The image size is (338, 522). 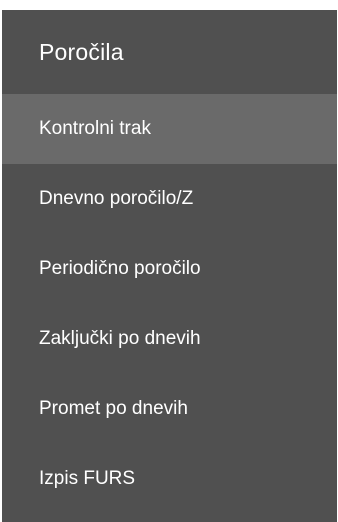 What do you see at coordinates (169, 409) in the screenshot?
I see `menu-item-promet-po-dnevih: Promet po dnevih` at bounding box center [169, 409].